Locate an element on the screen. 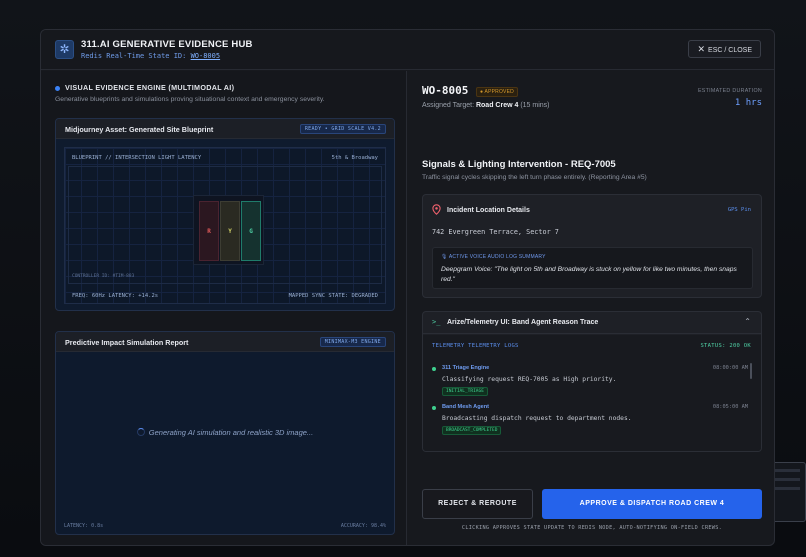  assigned-target: Assigned Target: Road Crew 4 (15 mins) is located at coordinates (486, 105).